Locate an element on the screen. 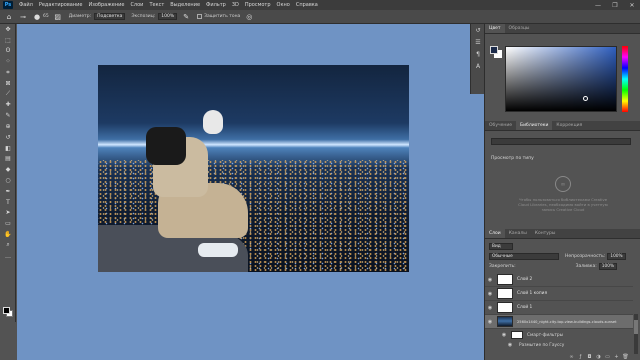 This screenshot has width=640, height=360. folder-icon: ▭ is located at coordinates (607, 357).